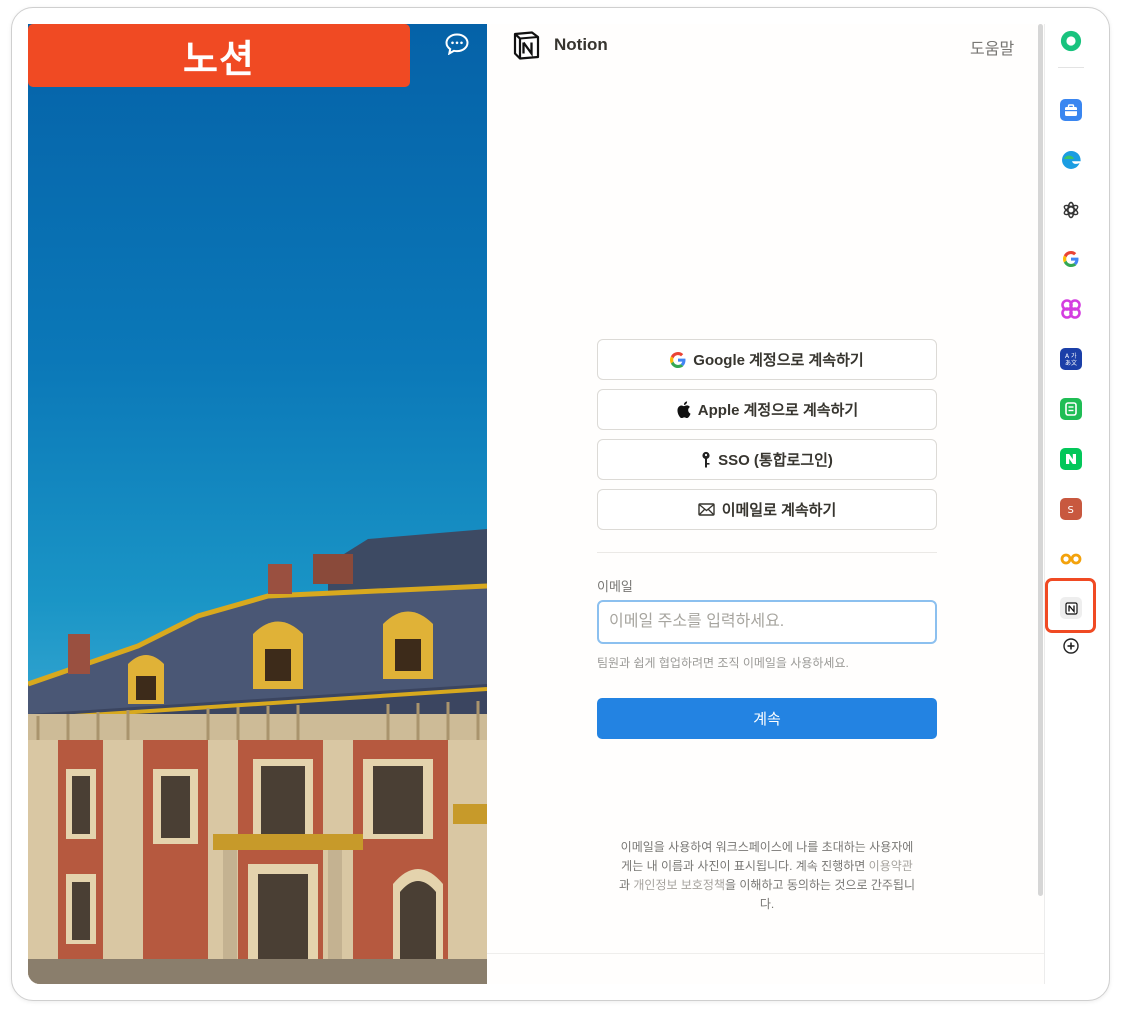  What do you see at coordinates (1067, 356) in the screenshot?
I see `svg-text: A` at bounding box center [1067, 356].